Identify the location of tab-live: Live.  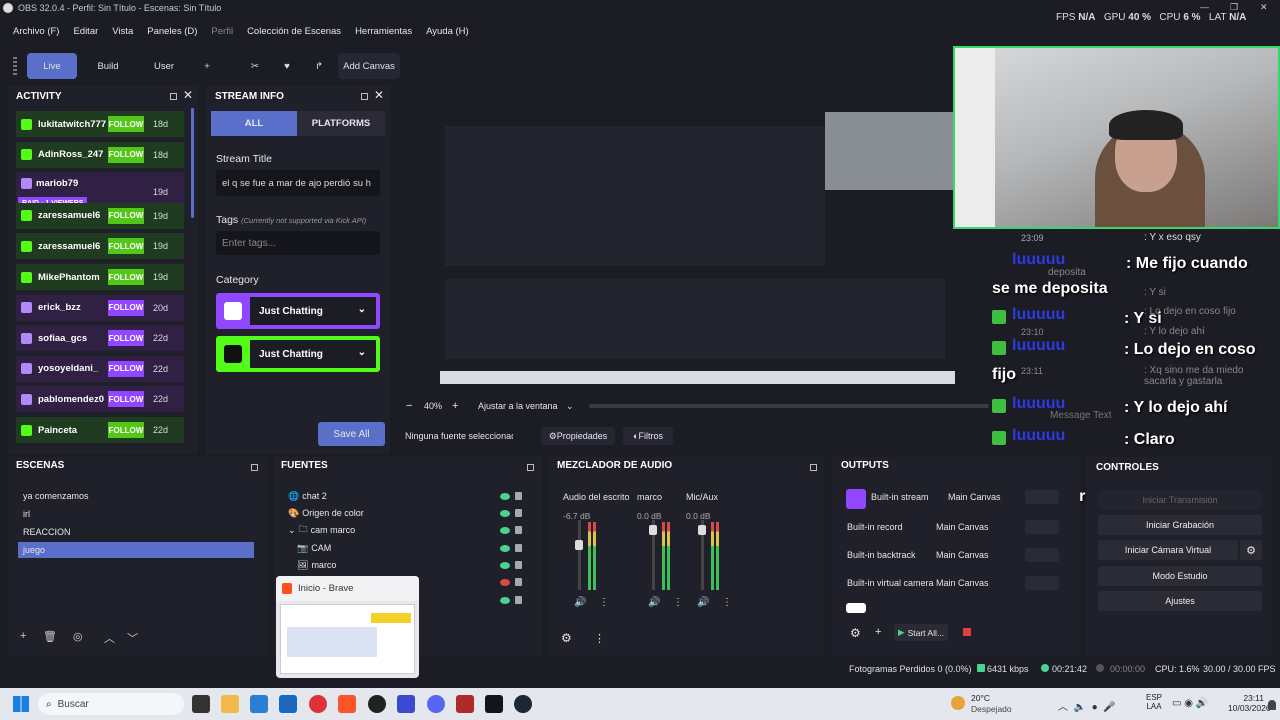
(52, 66).